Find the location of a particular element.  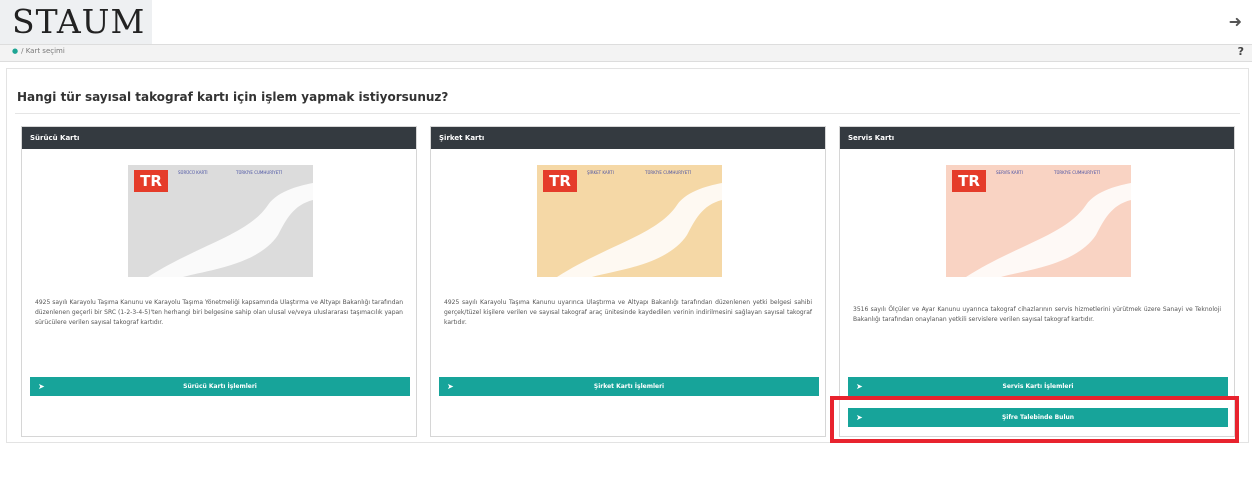

panel-title: Şirket Kartı is located at coordinates (628, 138).